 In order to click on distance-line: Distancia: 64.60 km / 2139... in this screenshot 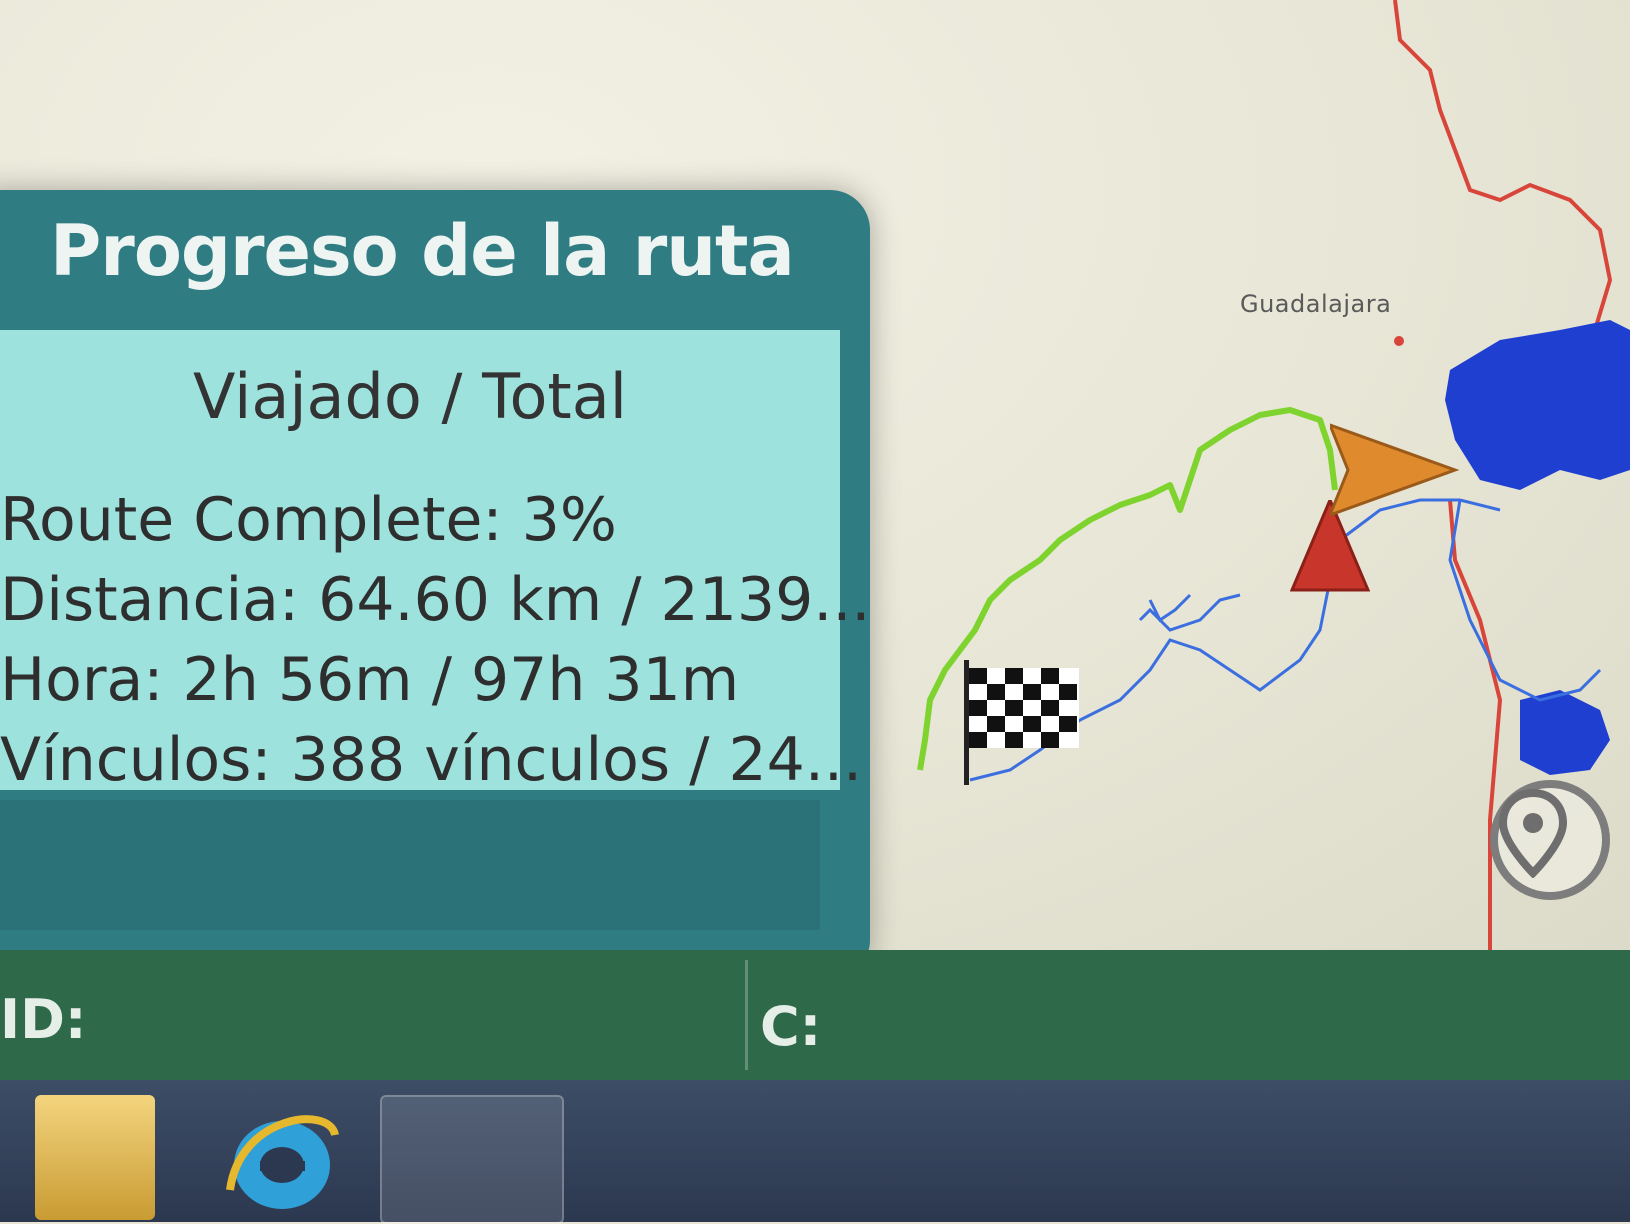, I will do `click(435, 600)`.